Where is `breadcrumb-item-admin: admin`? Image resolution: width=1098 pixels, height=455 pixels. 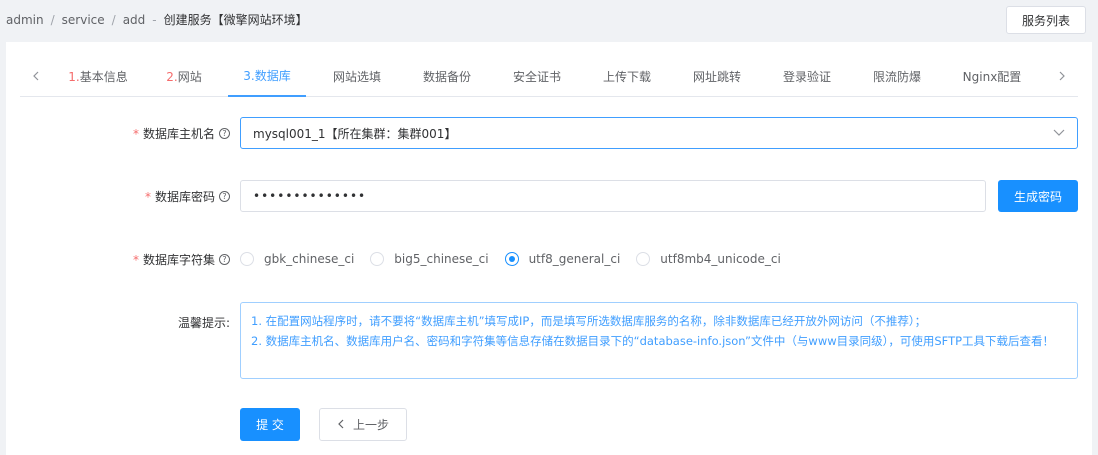
breadcrumb-item-admin: admin is located at coordinates (25, 20).